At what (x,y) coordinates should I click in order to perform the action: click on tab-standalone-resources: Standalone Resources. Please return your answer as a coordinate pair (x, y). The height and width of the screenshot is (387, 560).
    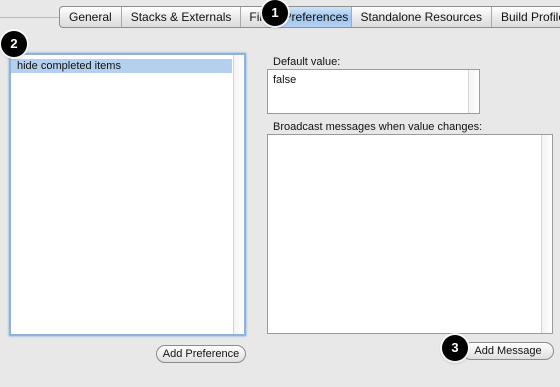
    Looking at the image, I should click on (422, 17).